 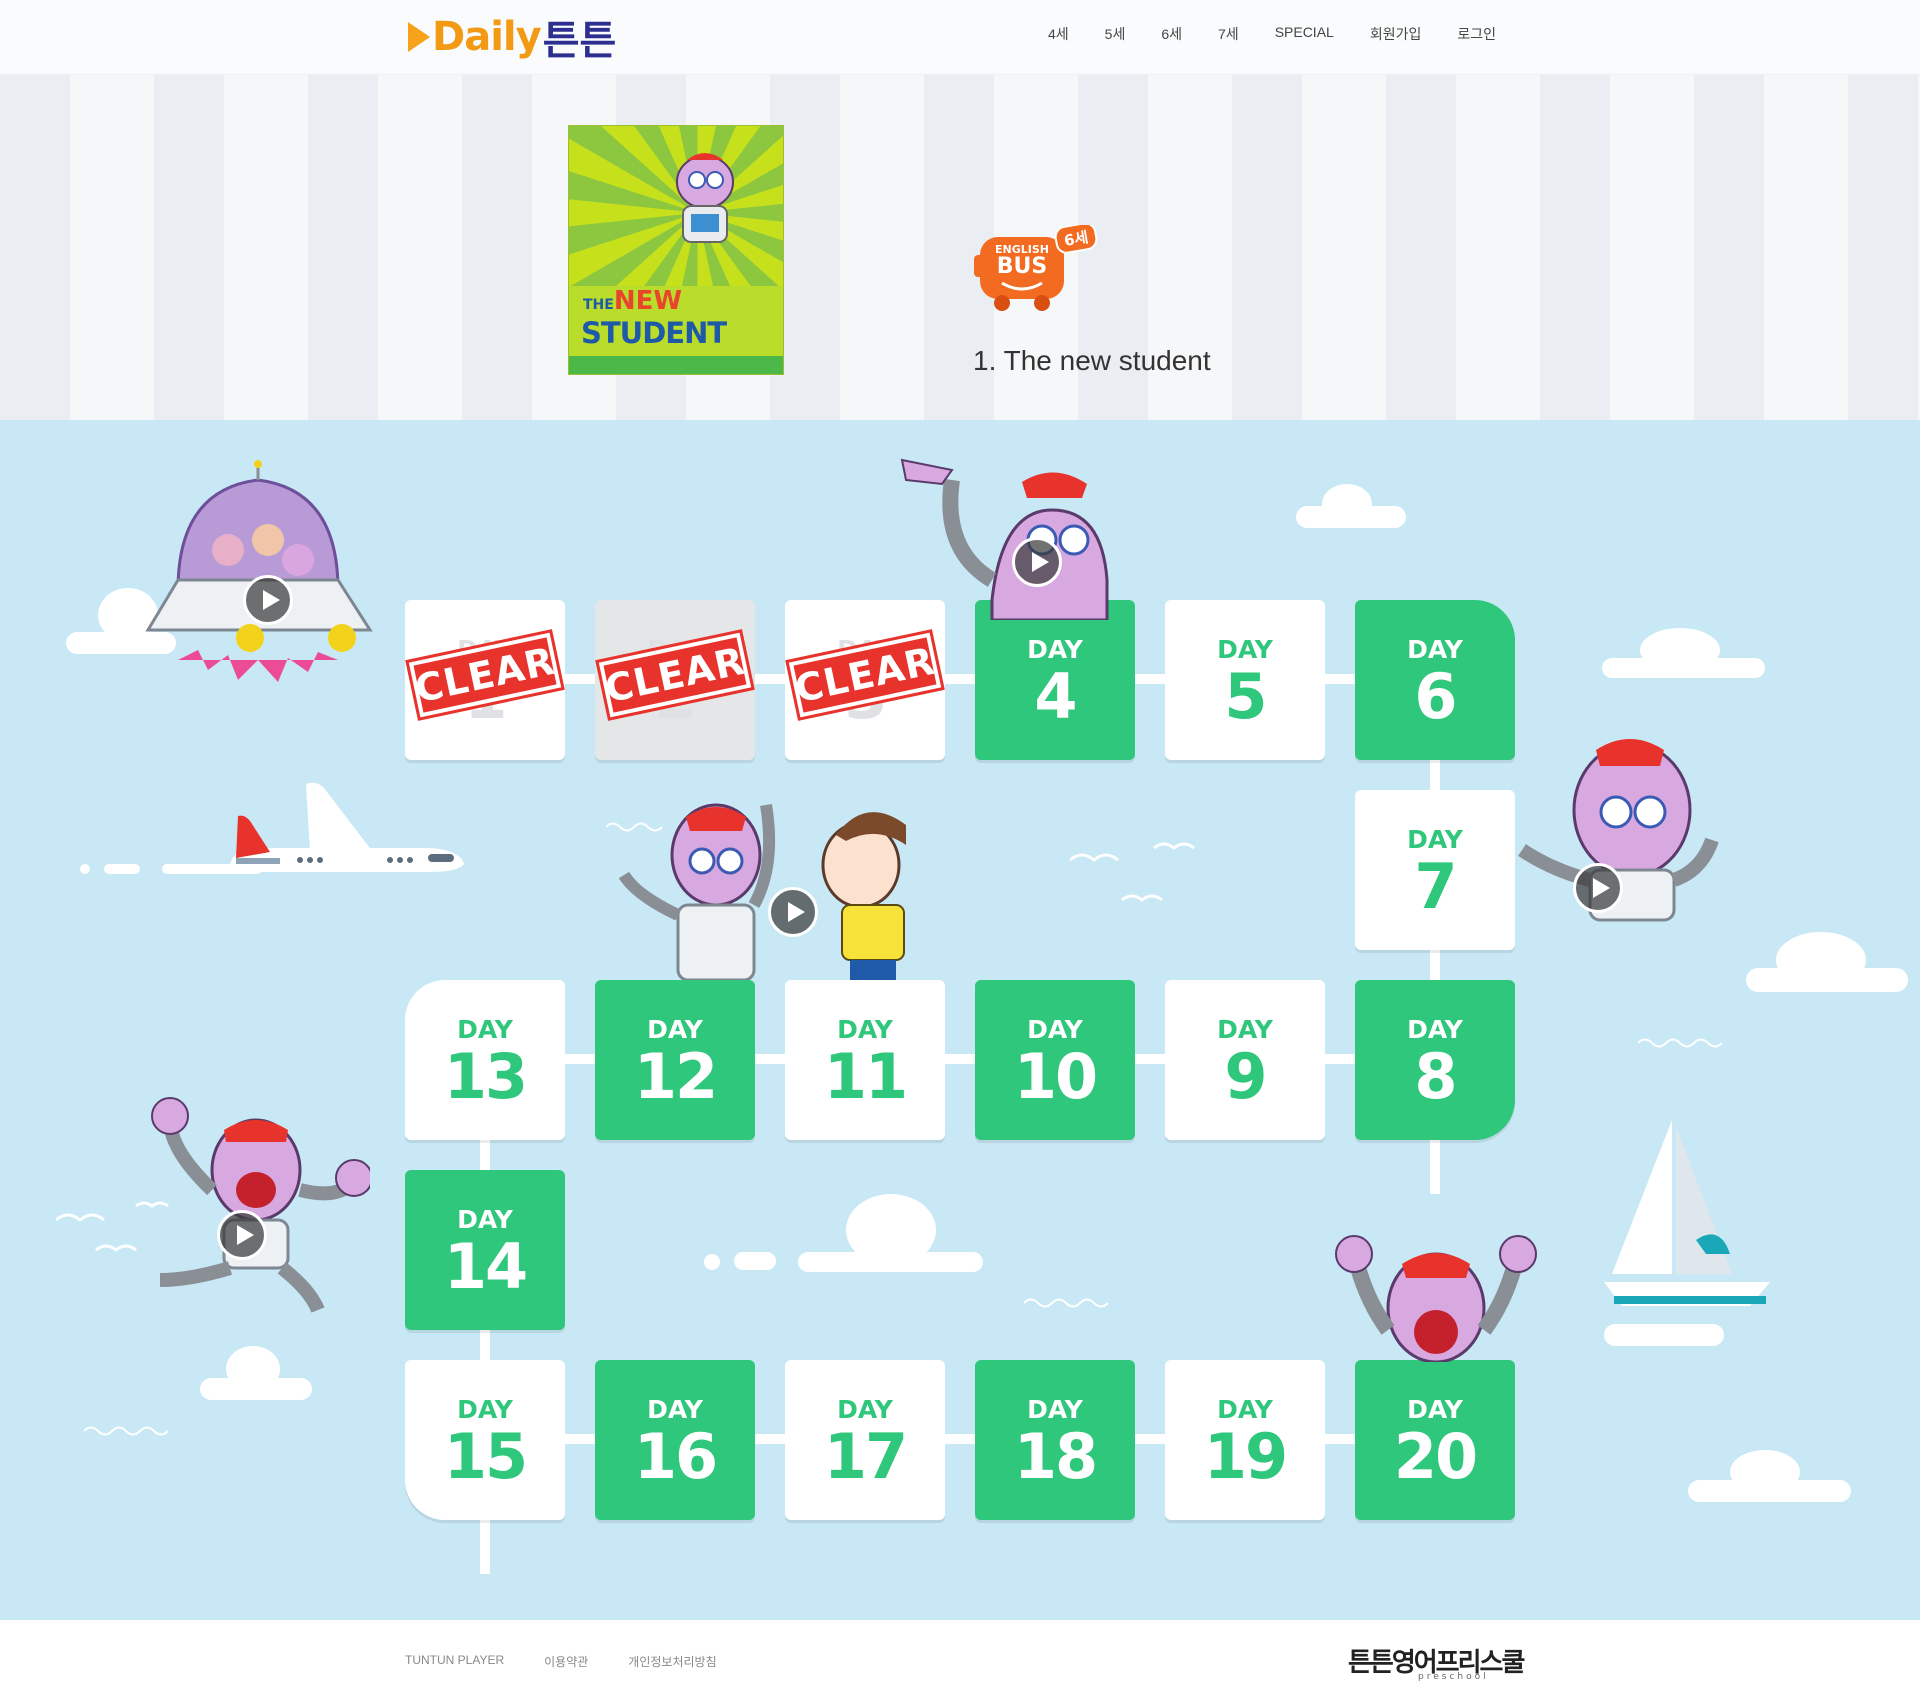 What do you see at coordinates (1476, 34) in the screenshot?
I see `nav-login: 로그인` at bounding box center [1476, 34].